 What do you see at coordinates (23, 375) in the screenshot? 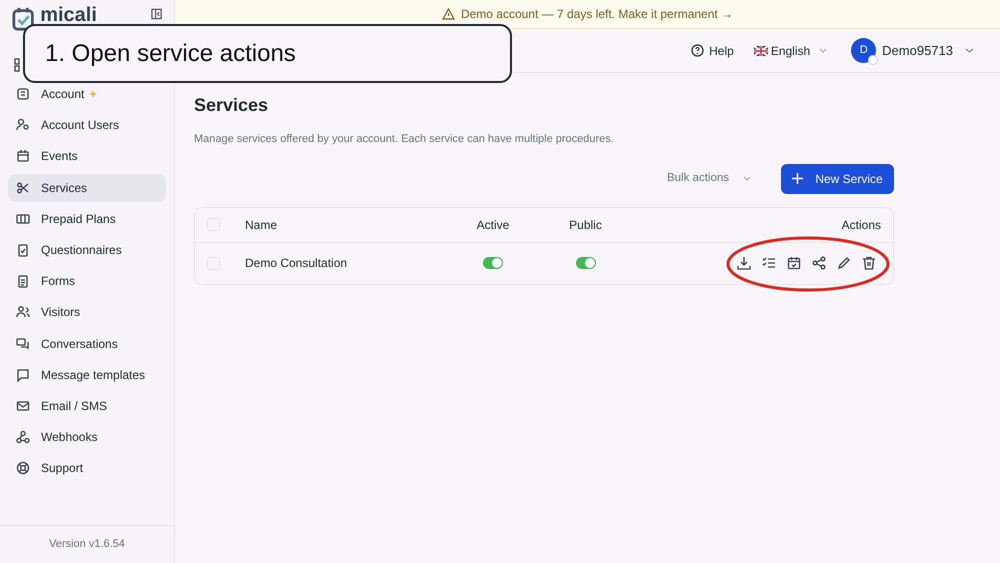
I see `templates-icon` at bounding box center [23, 375].